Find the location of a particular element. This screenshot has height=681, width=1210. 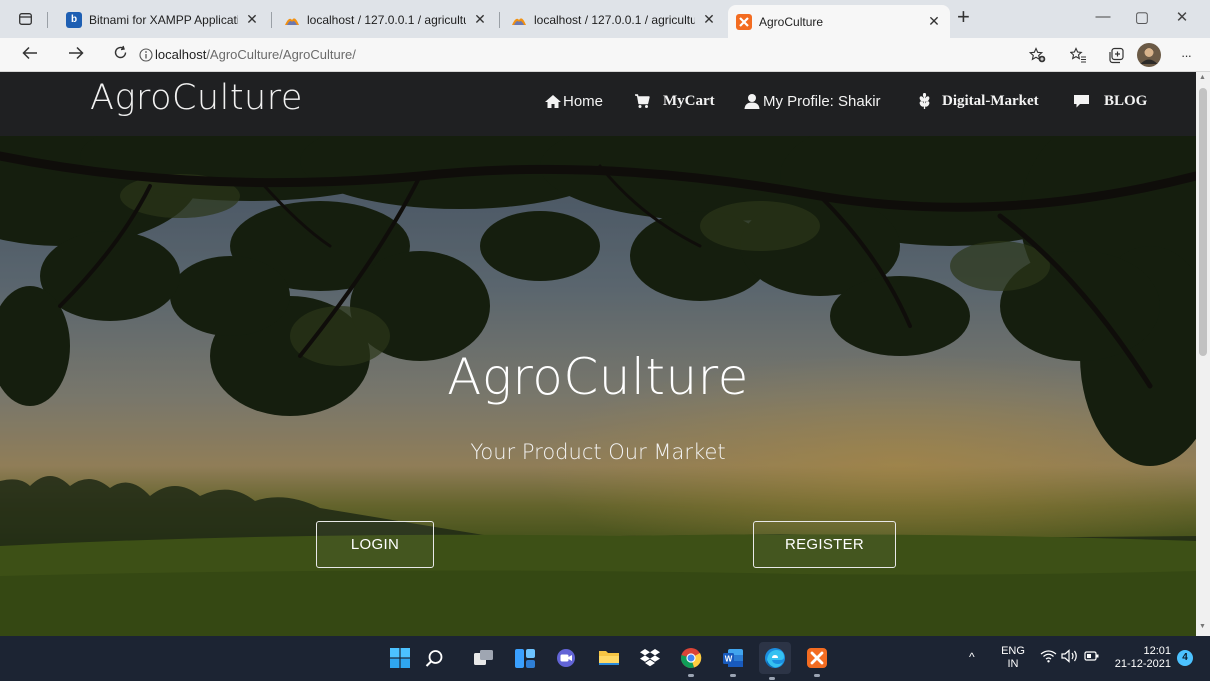

site-info-icon is located at coordinates (146, 55).